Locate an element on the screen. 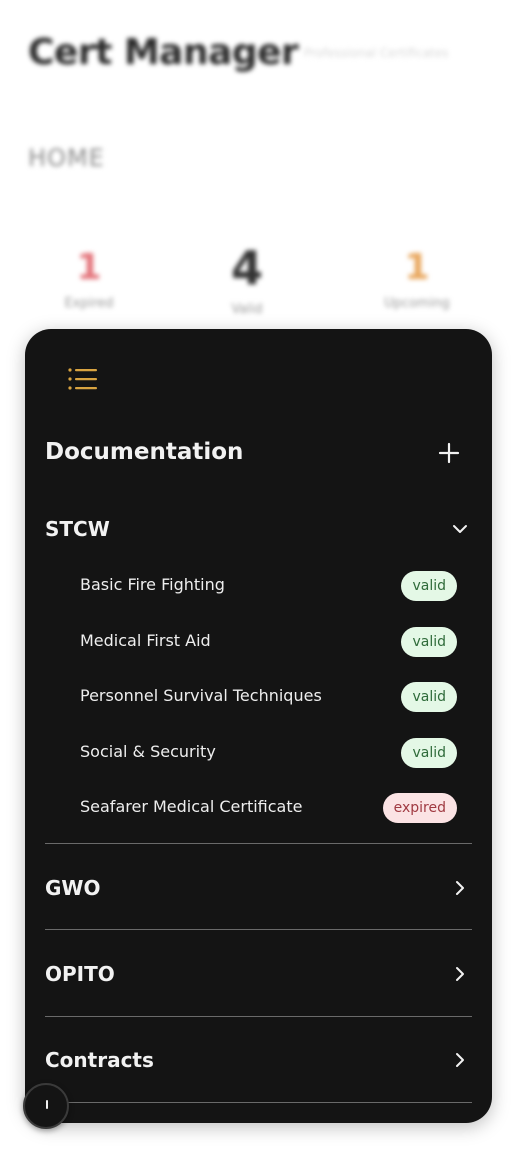 Image resolution: width=519 pixels, height=1153 pixels. group-label: Contracts is located at coordinates (99, 1060).